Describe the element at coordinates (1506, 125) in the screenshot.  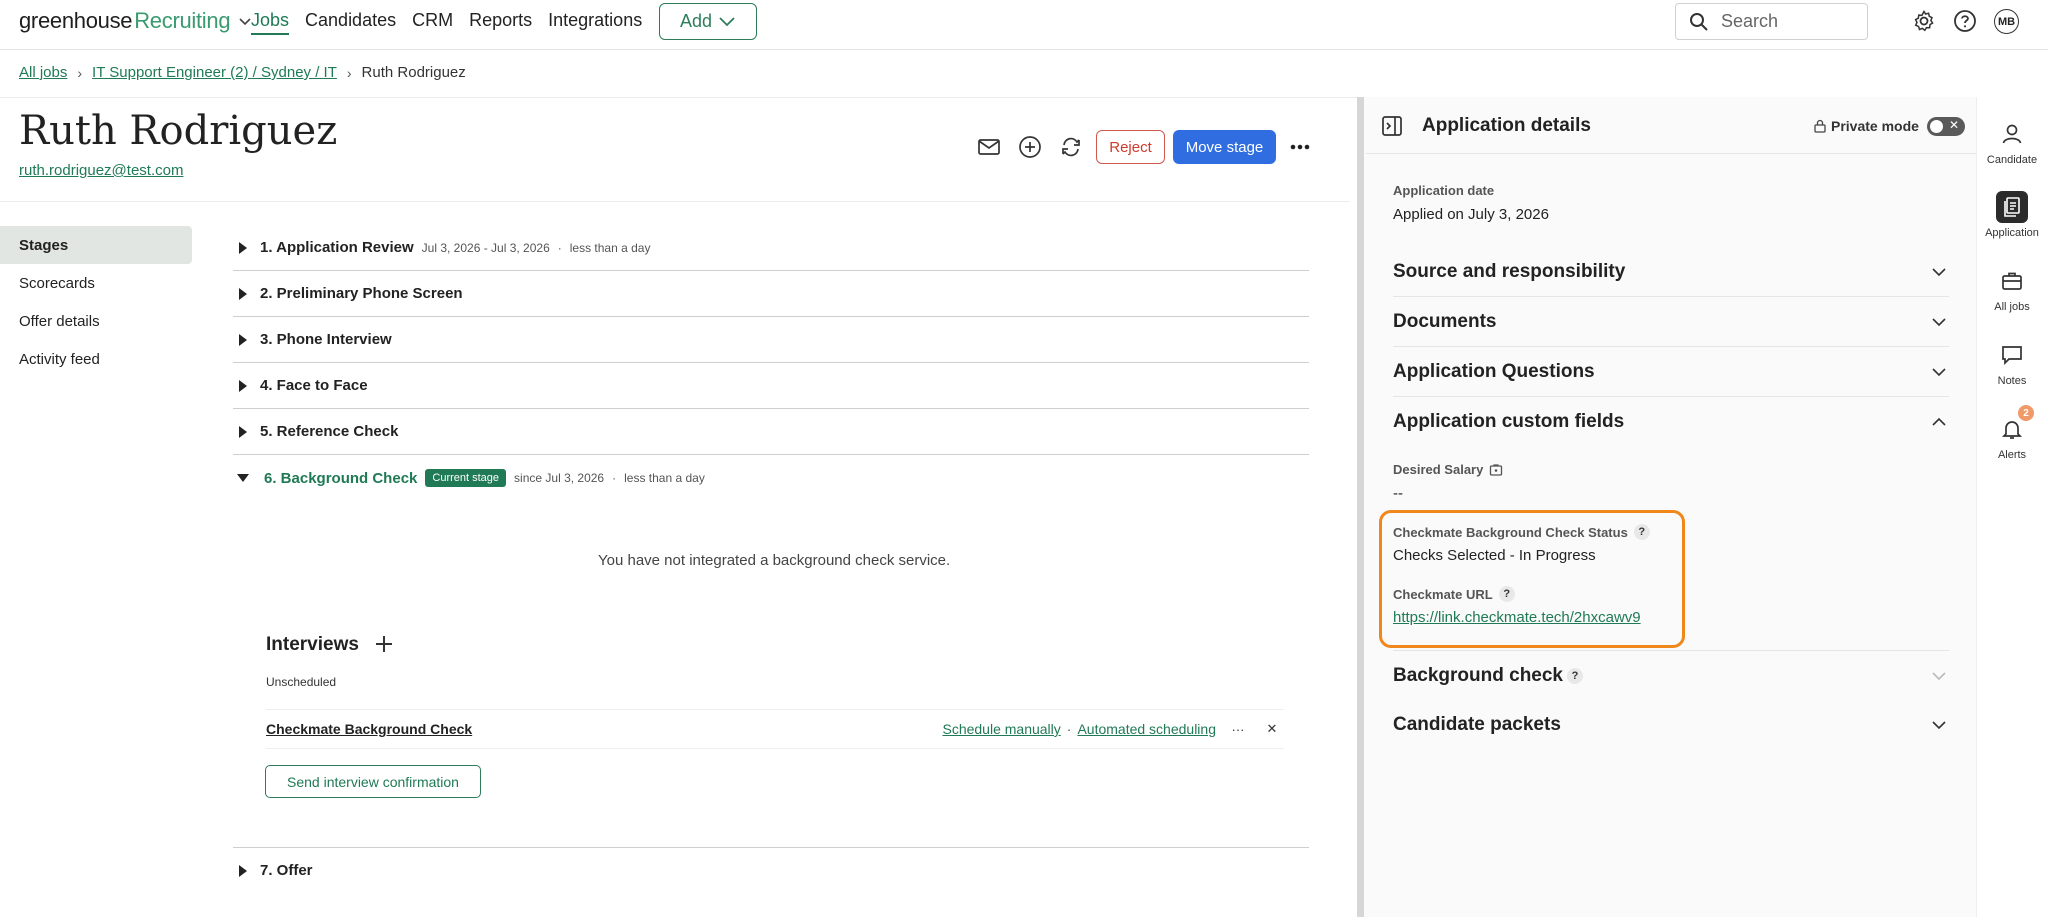
I see `panel-title: Application details` at that location.